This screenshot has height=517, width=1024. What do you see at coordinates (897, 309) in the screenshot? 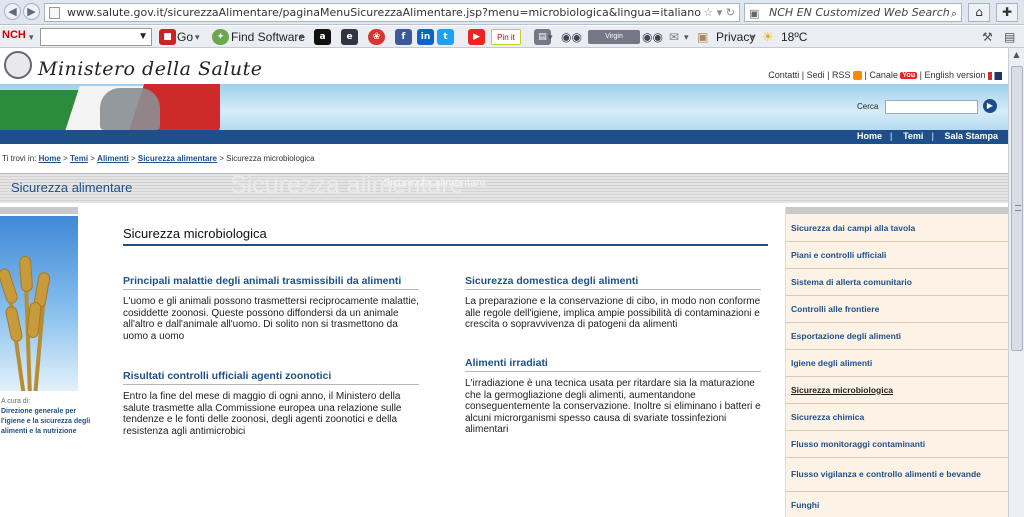
I see `sidebar-item: Controlli alle frontiere` at bounding box center [897, 309].